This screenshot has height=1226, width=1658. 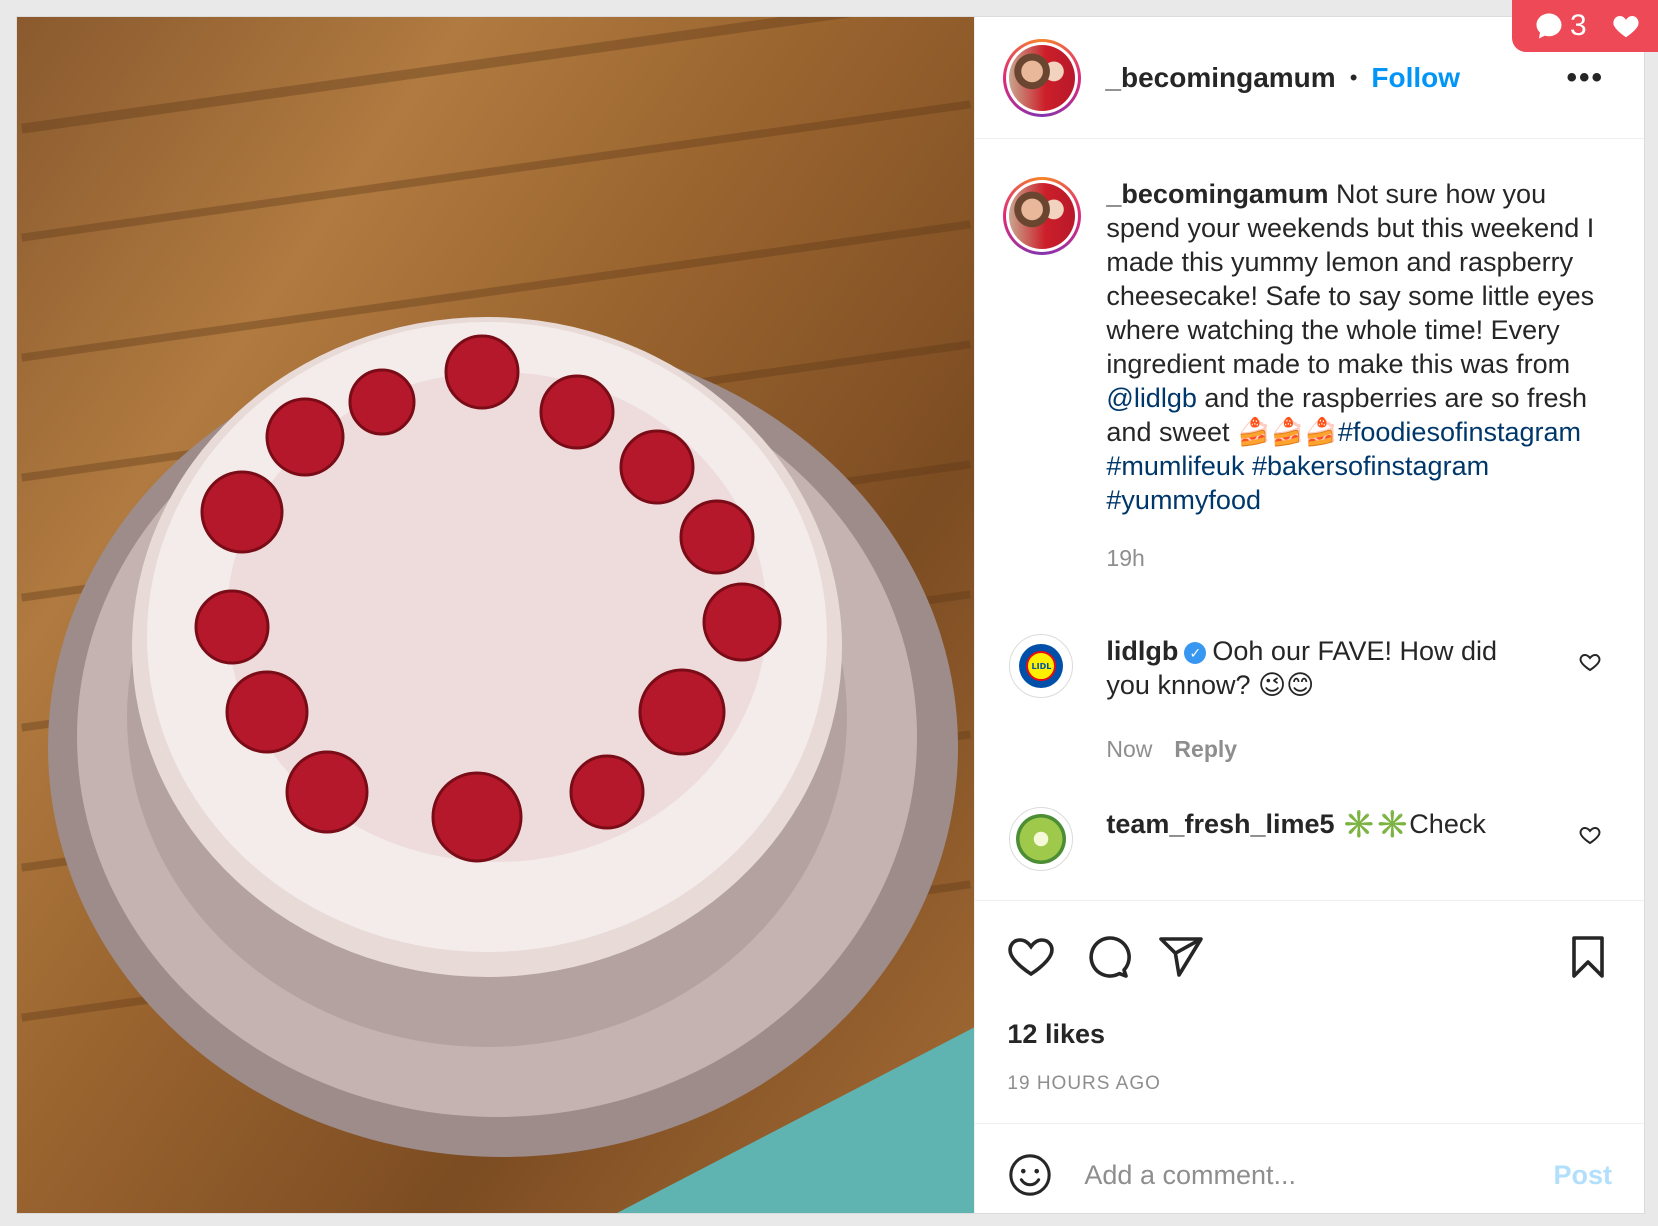 I want to click on comment-input, so click(x=1294, y=1175).